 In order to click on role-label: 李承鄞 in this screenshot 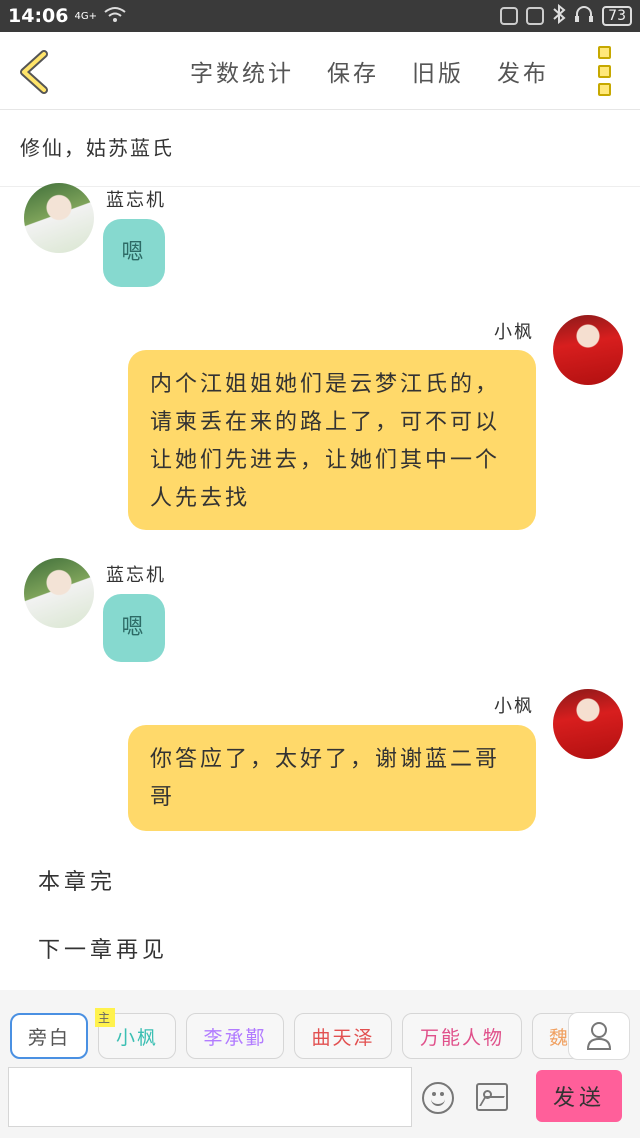, I will do `click(235, 1037)`.